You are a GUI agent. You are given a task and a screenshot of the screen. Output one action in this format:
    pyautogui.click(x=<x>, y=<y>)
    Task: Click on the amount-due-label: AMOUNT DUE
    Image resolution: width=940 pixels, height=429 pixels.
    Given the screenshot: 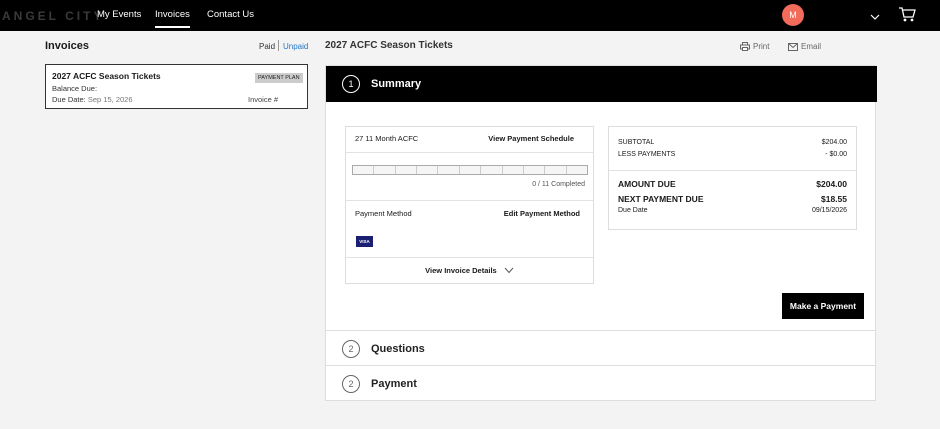 What is the action you would take?
    pyautogui.click(x=647, y=184)
    